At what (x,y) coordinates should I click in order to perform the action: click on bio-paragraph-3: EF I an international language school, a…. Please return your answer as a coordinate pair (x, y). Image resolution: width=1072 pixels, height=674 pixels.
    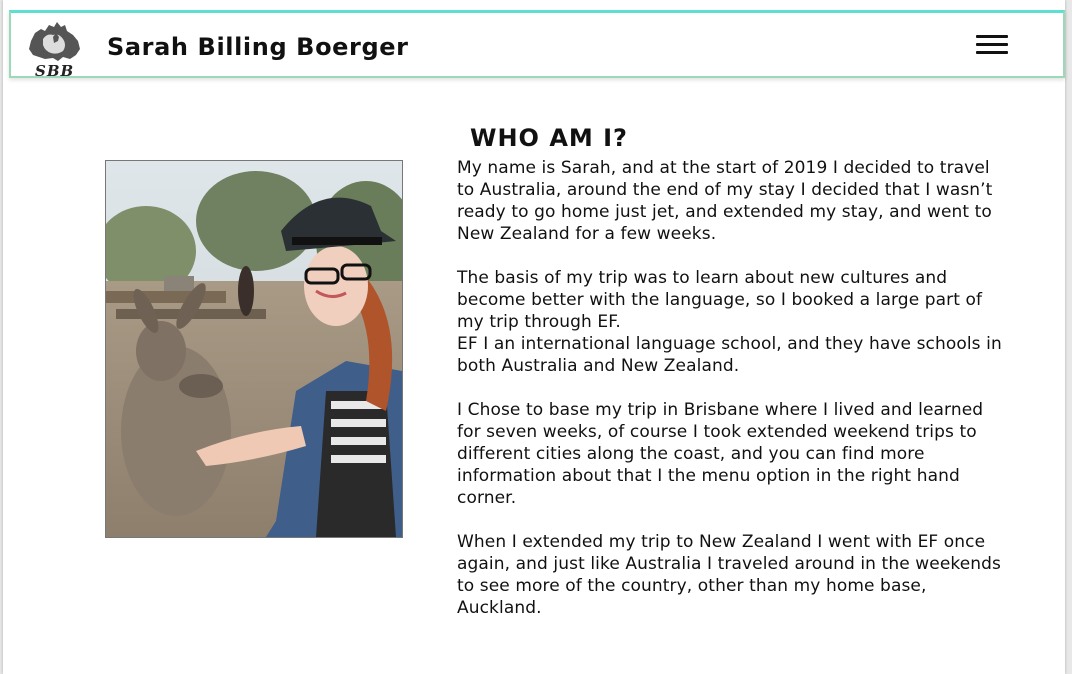
    Looking at the image, I should click on (729, 355).